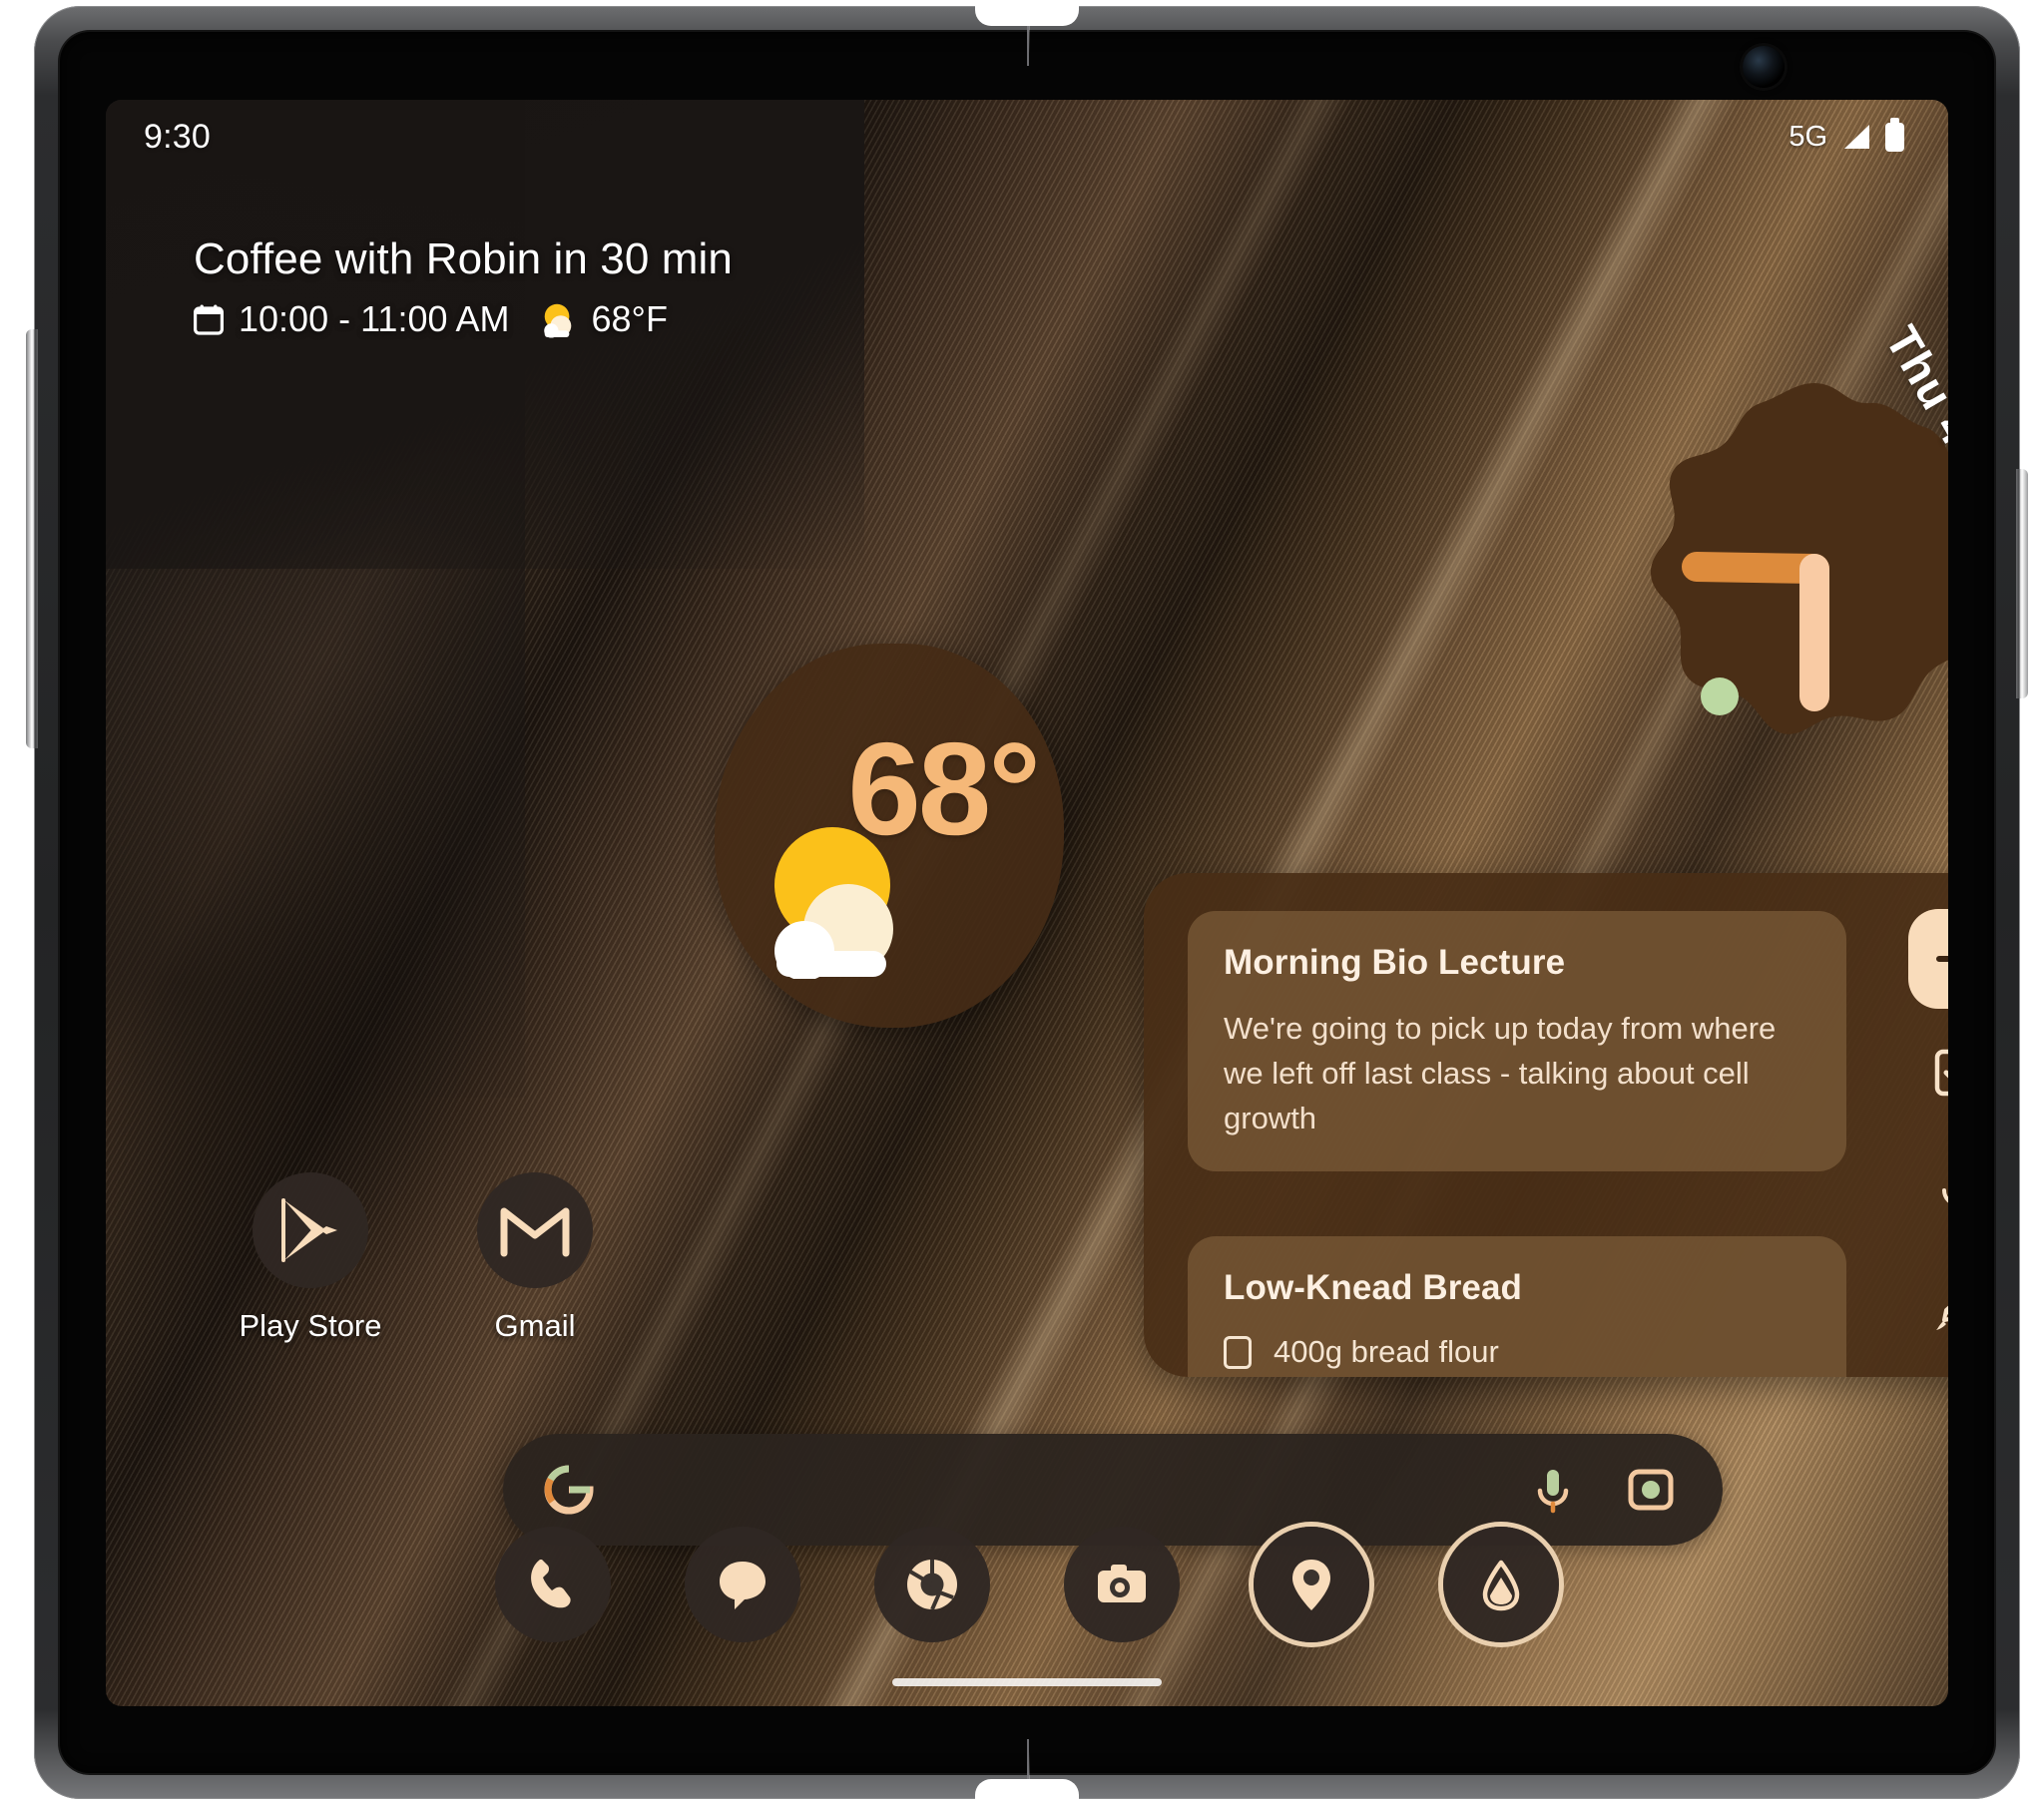 This screenshot has height=1805, width=2044. I want to click on fold-hinge-notch-bottom, so click(1027, 1792).